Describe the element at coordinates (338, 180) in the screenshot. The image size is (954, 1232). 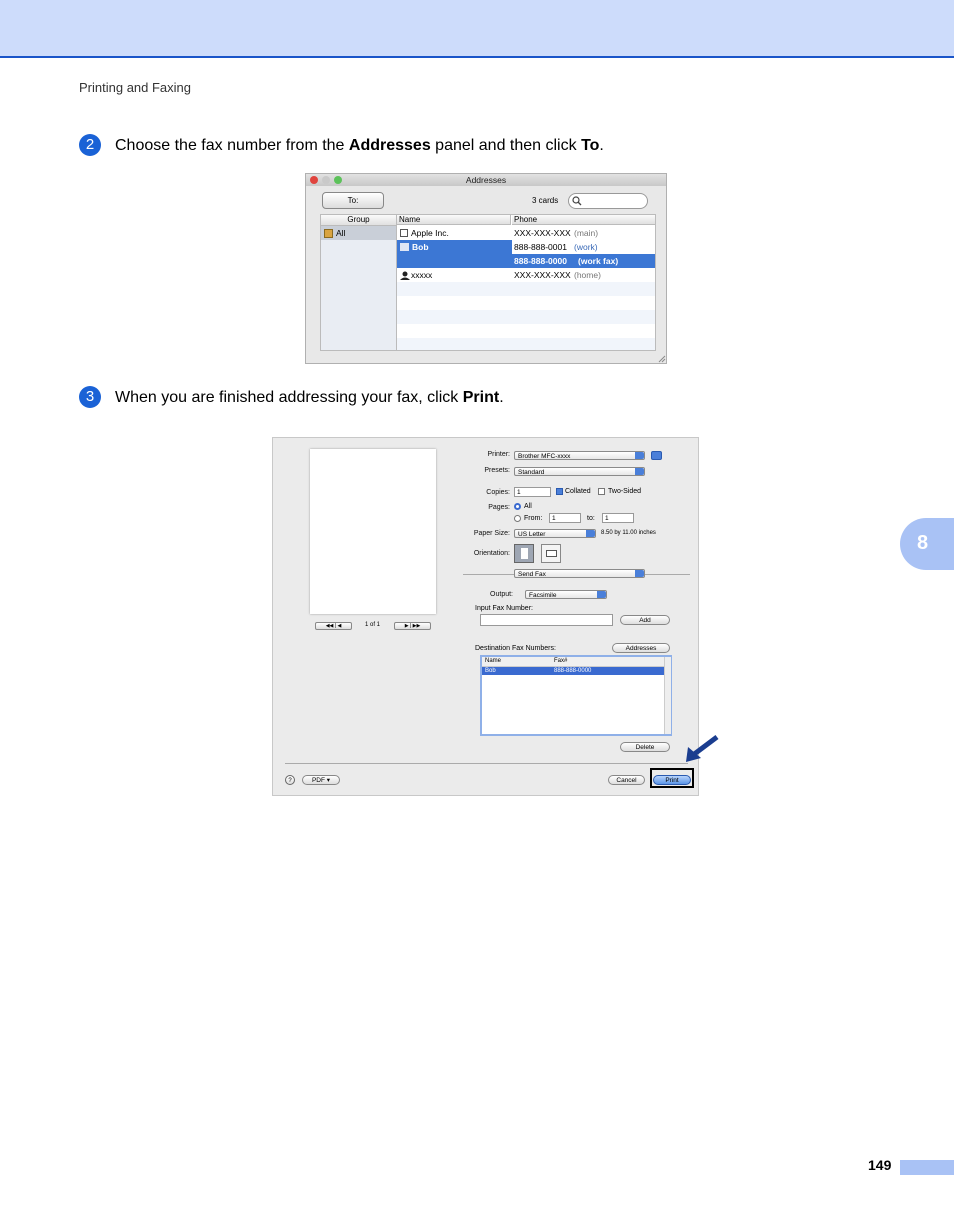
I see `zoom-window-icon` at that location.